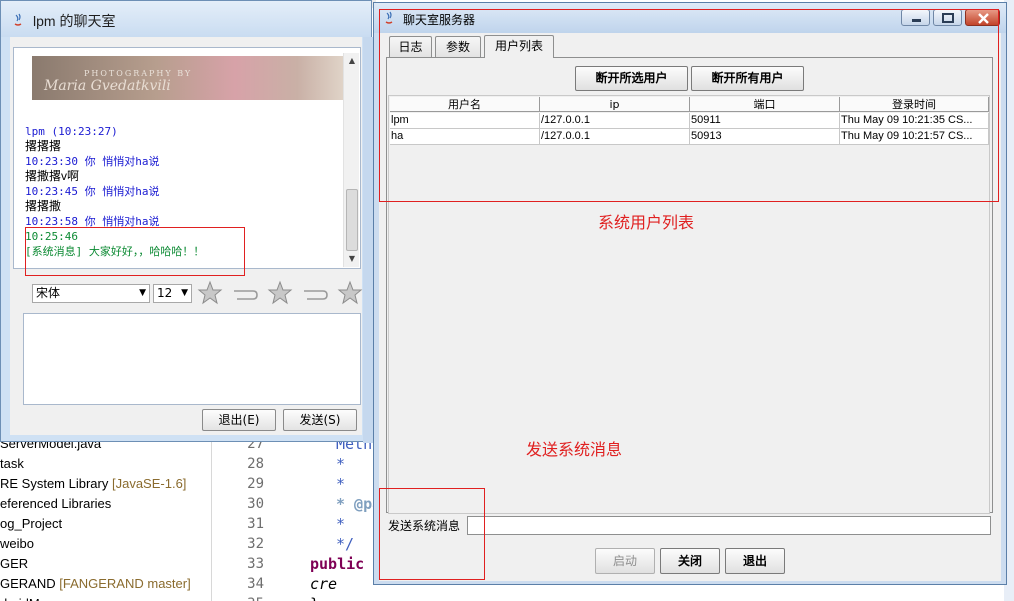  Describe the element at coordinates (352, 220) in the screenshot. I see `scroll-thumb` at that location.